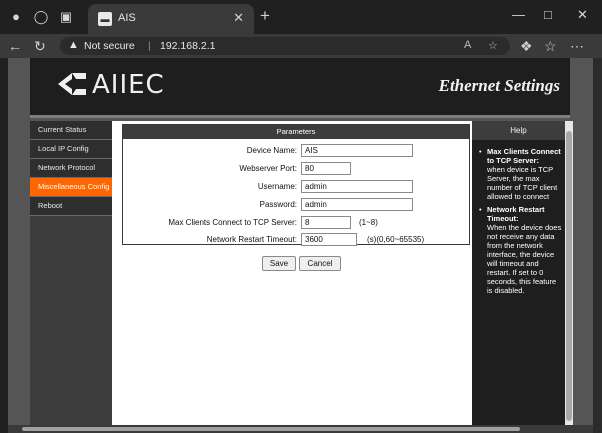  I want to click on max-clients-input: 8, so click(326, 222).